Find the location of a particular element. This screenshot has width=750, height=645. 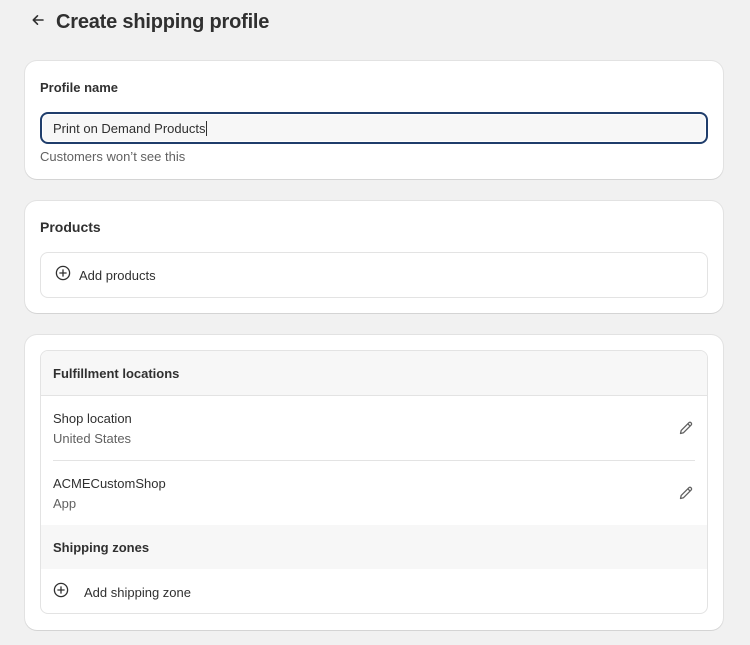

products-title: Products is located at coordinates (70, 227).